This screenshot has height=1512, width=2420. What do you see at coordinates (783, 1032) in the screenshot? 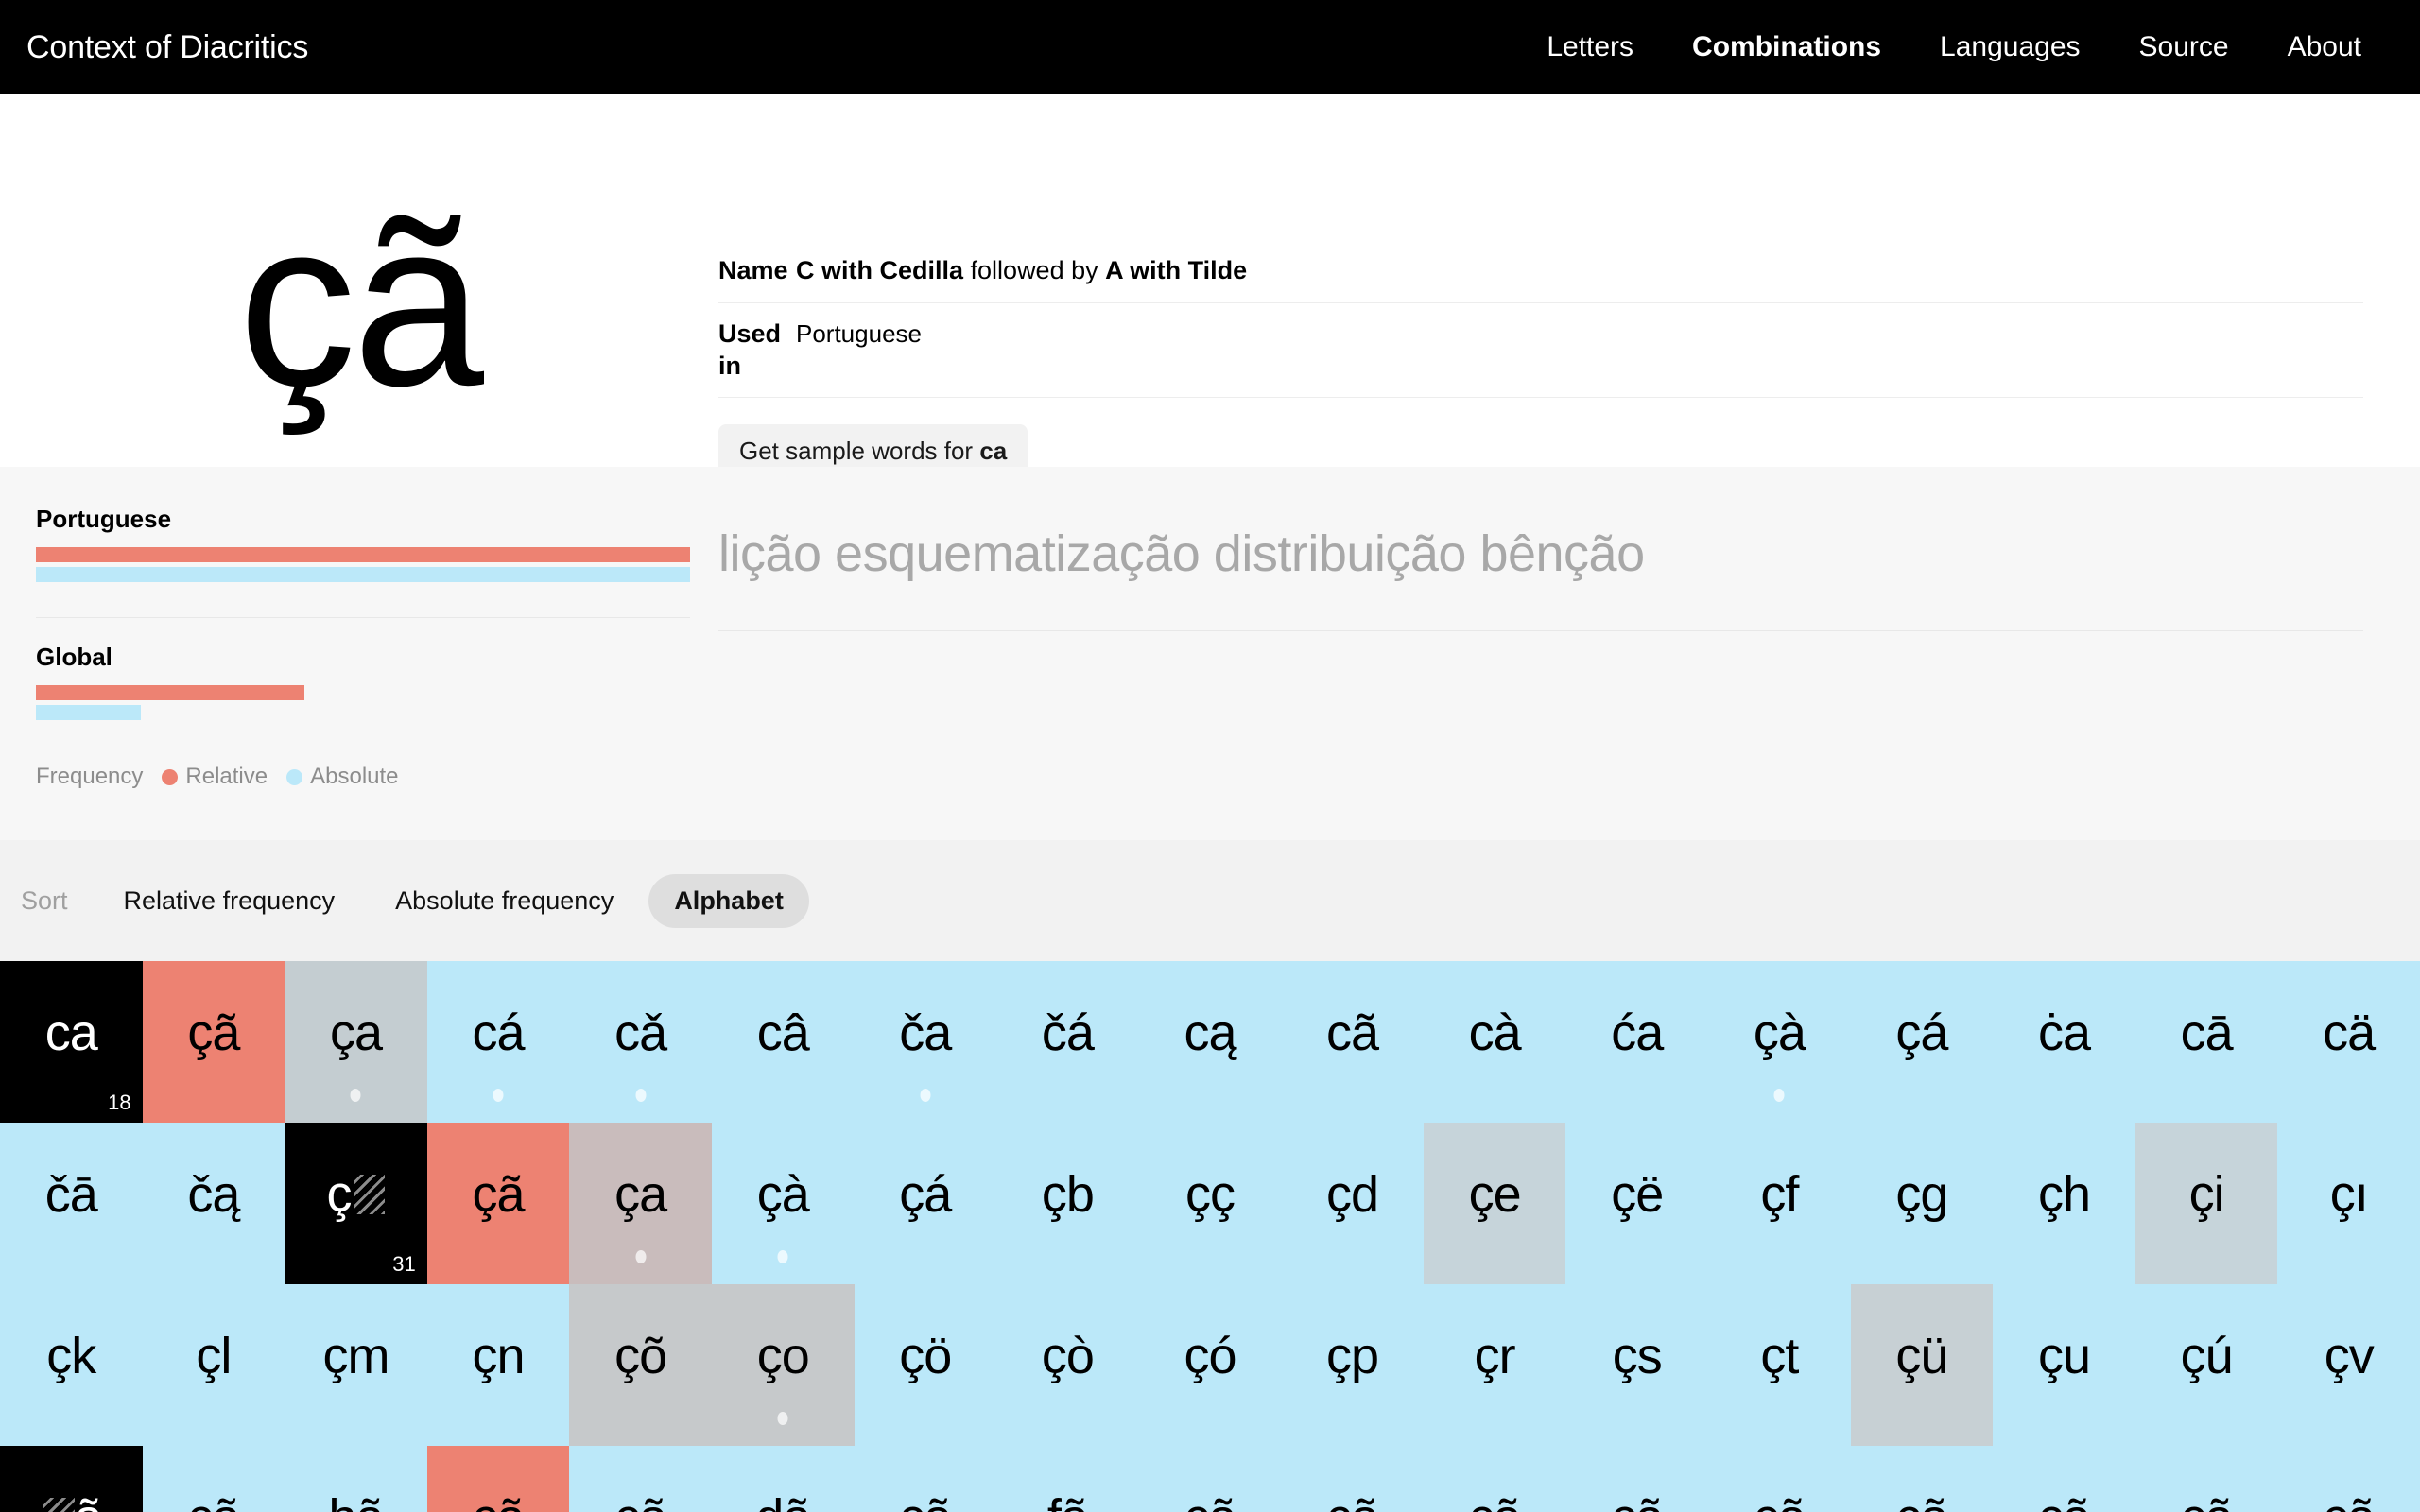
I see `grid-cell-pair: câ` at bounding box center [783, 1032].